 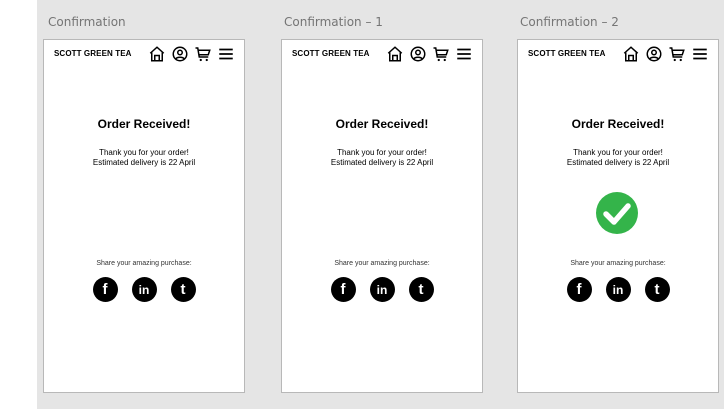 What do you see at coordinates (333, 22) in the screenshot?
I see `frame-label-confirmation-1: Confirmation – 1` at bounding box center [333, 22].